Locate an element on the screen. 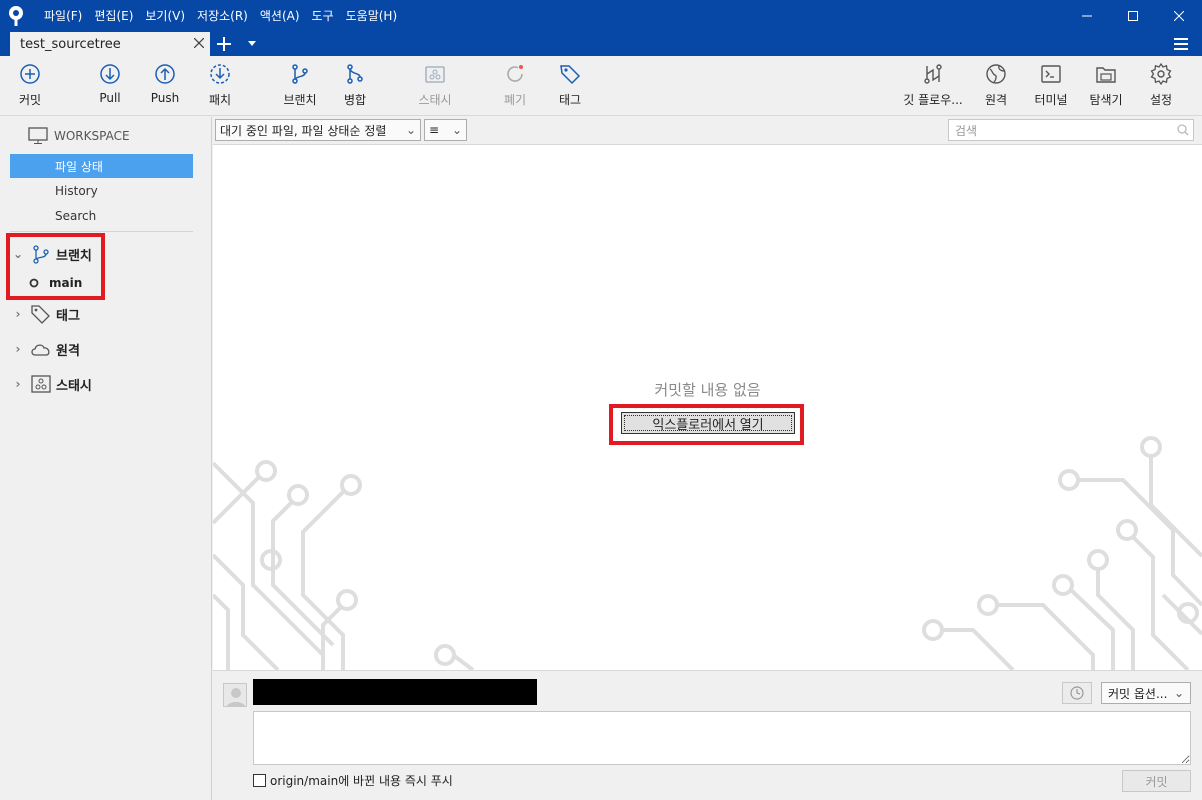  sidebar-group-stashes: › 스태시 is located at coordinates (51, 384).